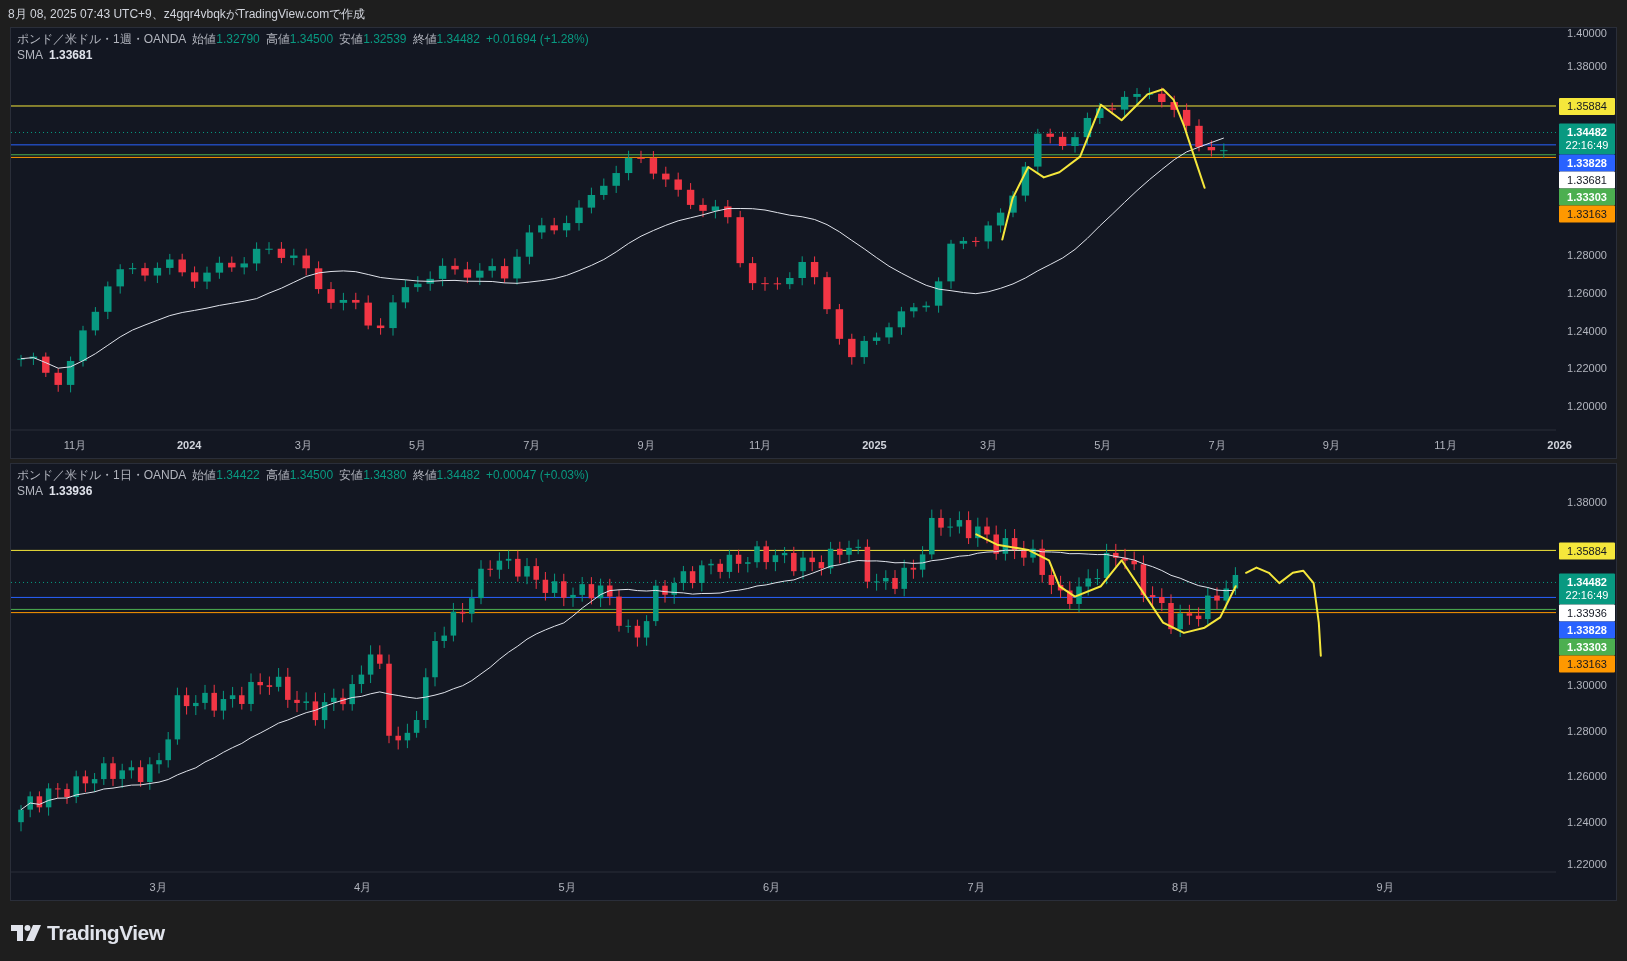 The height and width of the screenshot is (961, 1627). Describe the element at coordinates (1587, 33) in the screenshot. I see `price-tick-label: 1.40000` at that location.